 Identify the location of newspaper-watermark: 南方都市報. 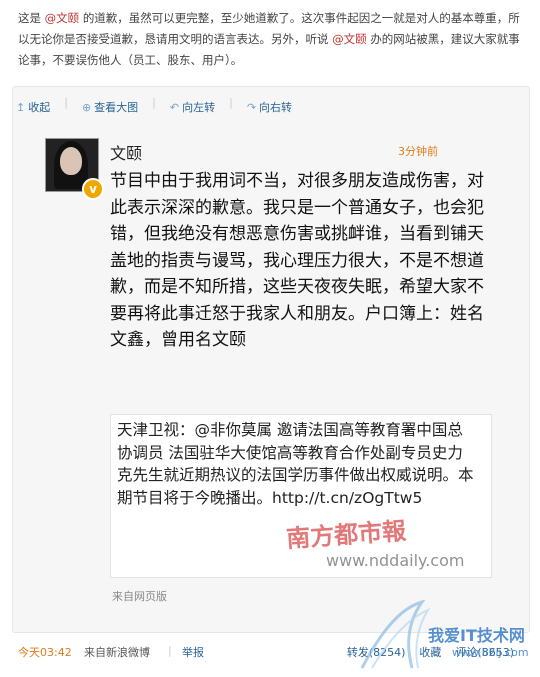
(346, 534).